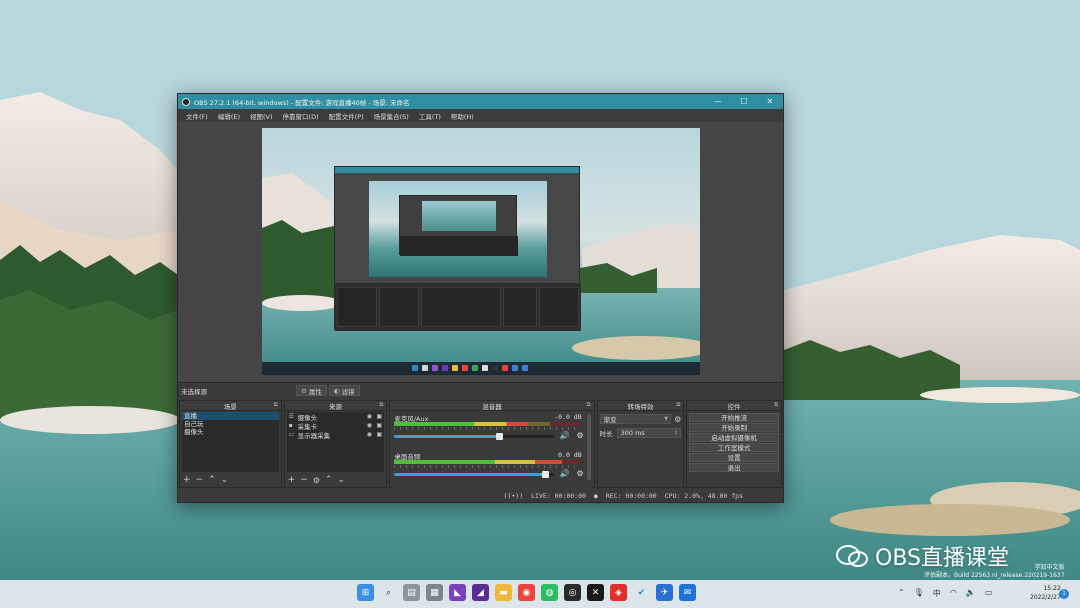  What do you see at coordinates (744, 101) in the screenshot?
I see `maximize-button: ☐` at bounding box center [744, 101].